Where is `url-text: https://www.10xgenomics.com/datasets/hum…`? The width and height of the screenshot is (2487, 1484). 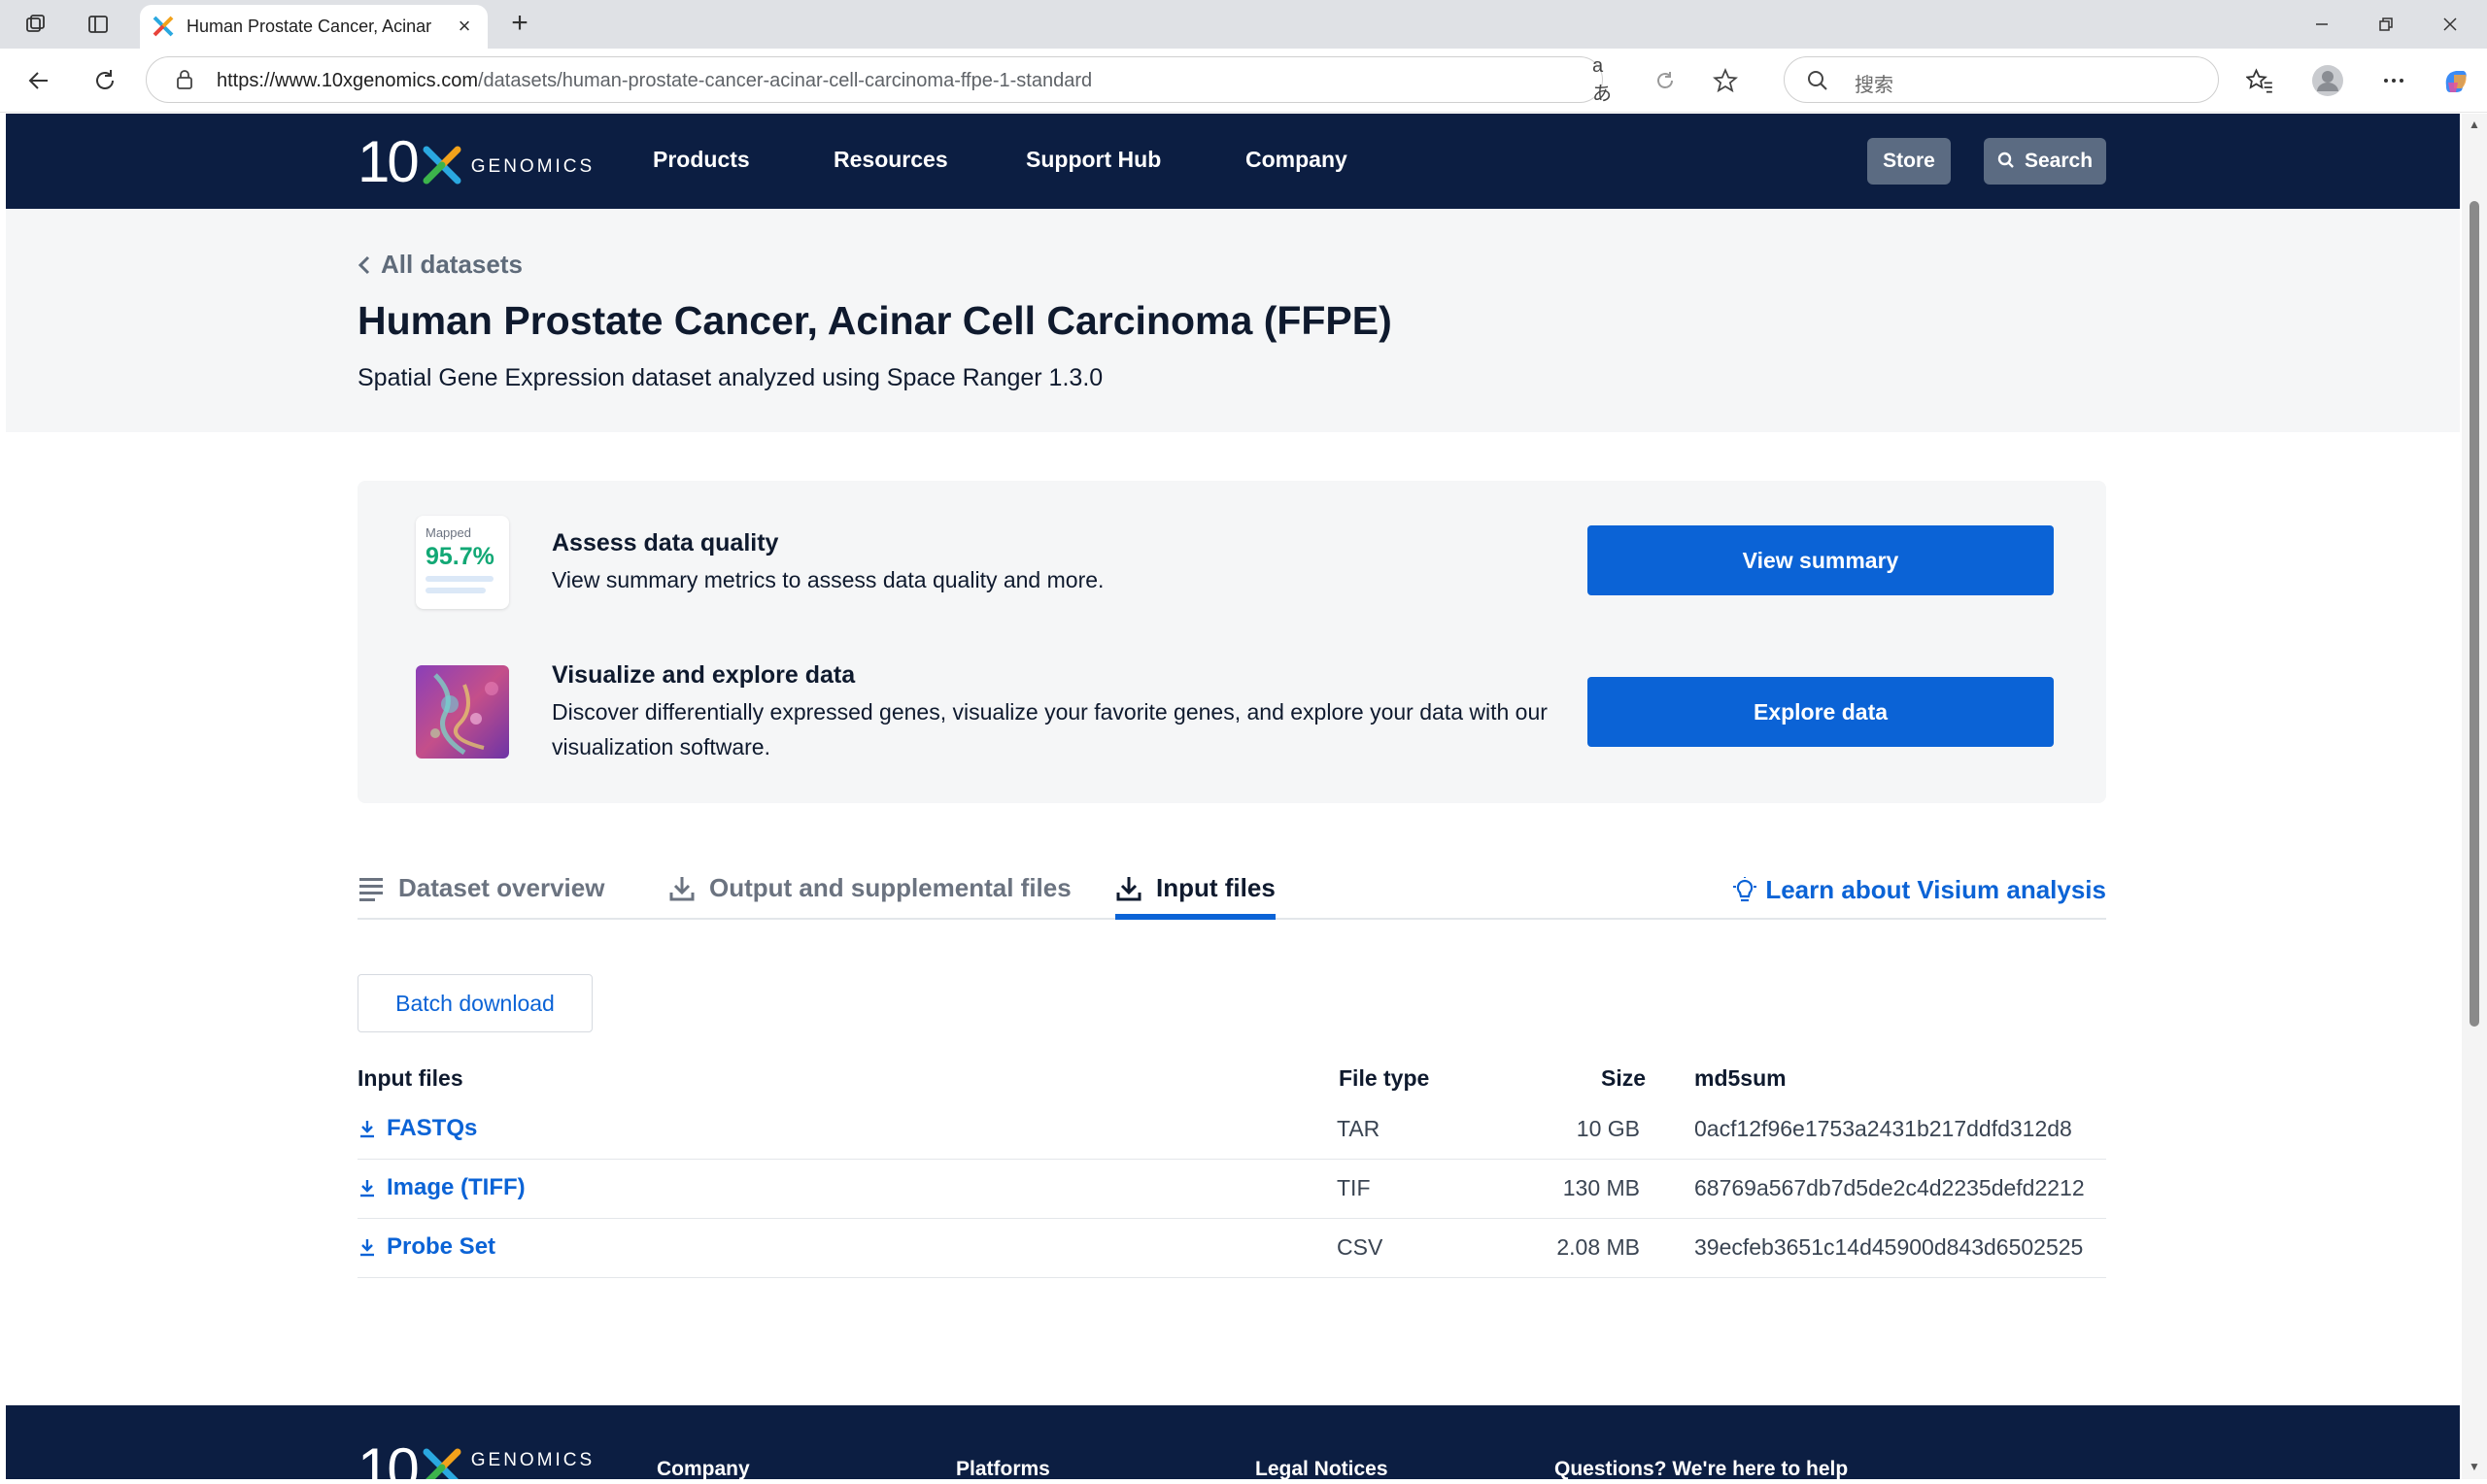
url-text: https://www.10xgenomics.com/datasets/hum… is located at coordinates (654, 81).